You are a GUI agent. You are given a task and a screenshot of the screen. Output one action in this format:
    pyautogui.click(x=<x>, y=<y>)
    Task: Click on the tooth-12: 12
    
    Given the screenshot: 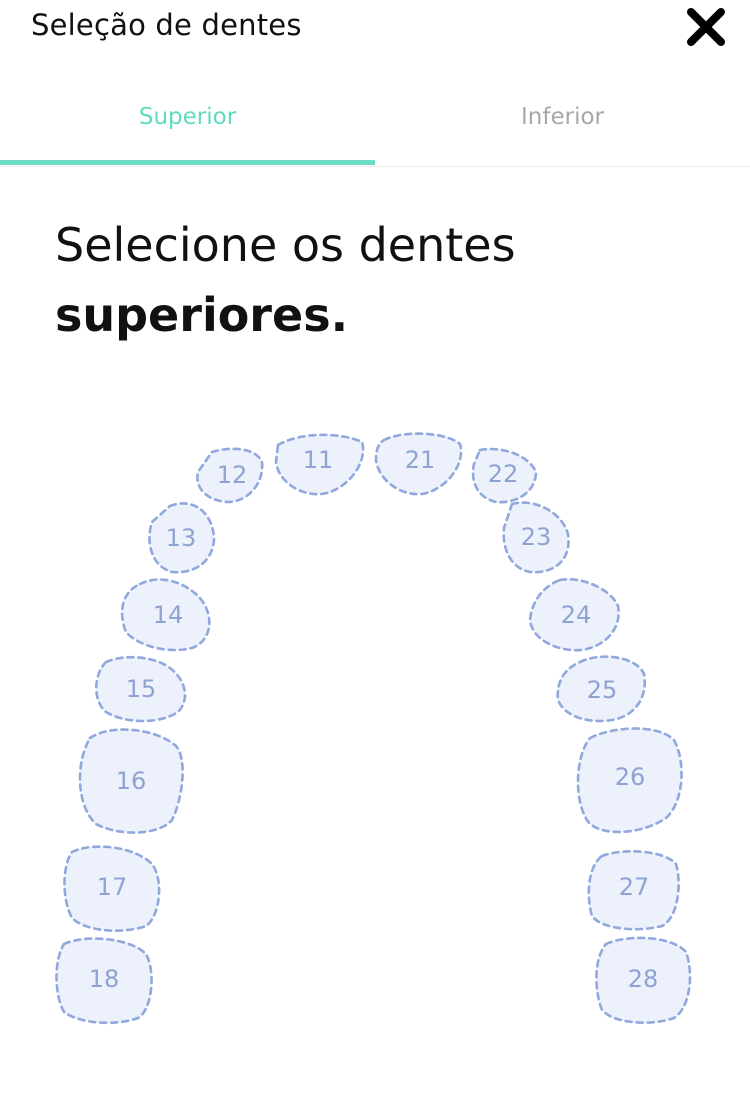 What is the action you would take?
    pyautogui.click(x=230, y=475)
    